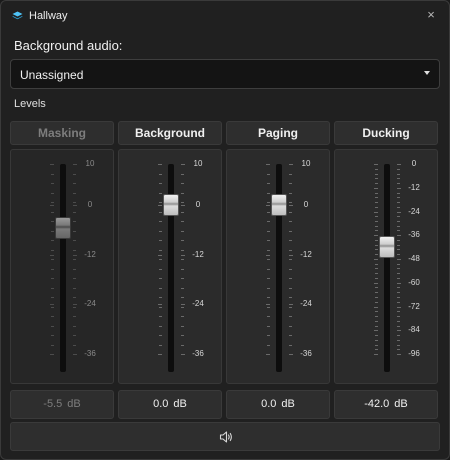 This screenshot has height=460, width=450. What do you see at coordinates (68, 45) in the screenshot?
I see `background-audio-label: Background audio:` at bounding box center [68, 45].